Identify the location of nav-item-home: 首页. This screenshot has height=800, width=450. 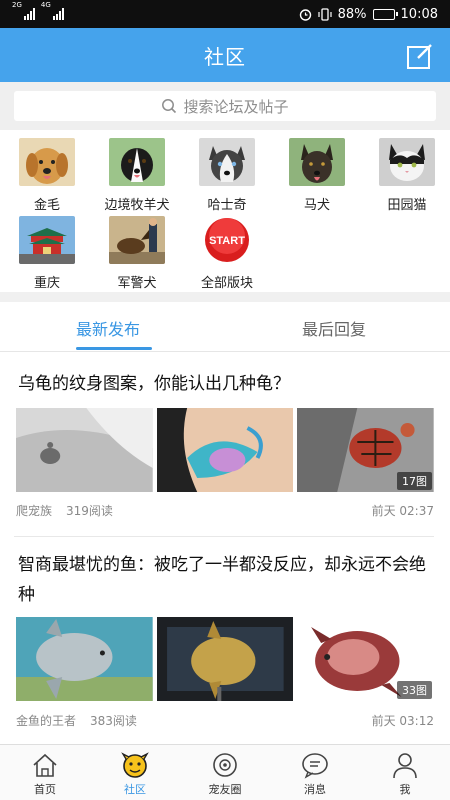
(45, 772).